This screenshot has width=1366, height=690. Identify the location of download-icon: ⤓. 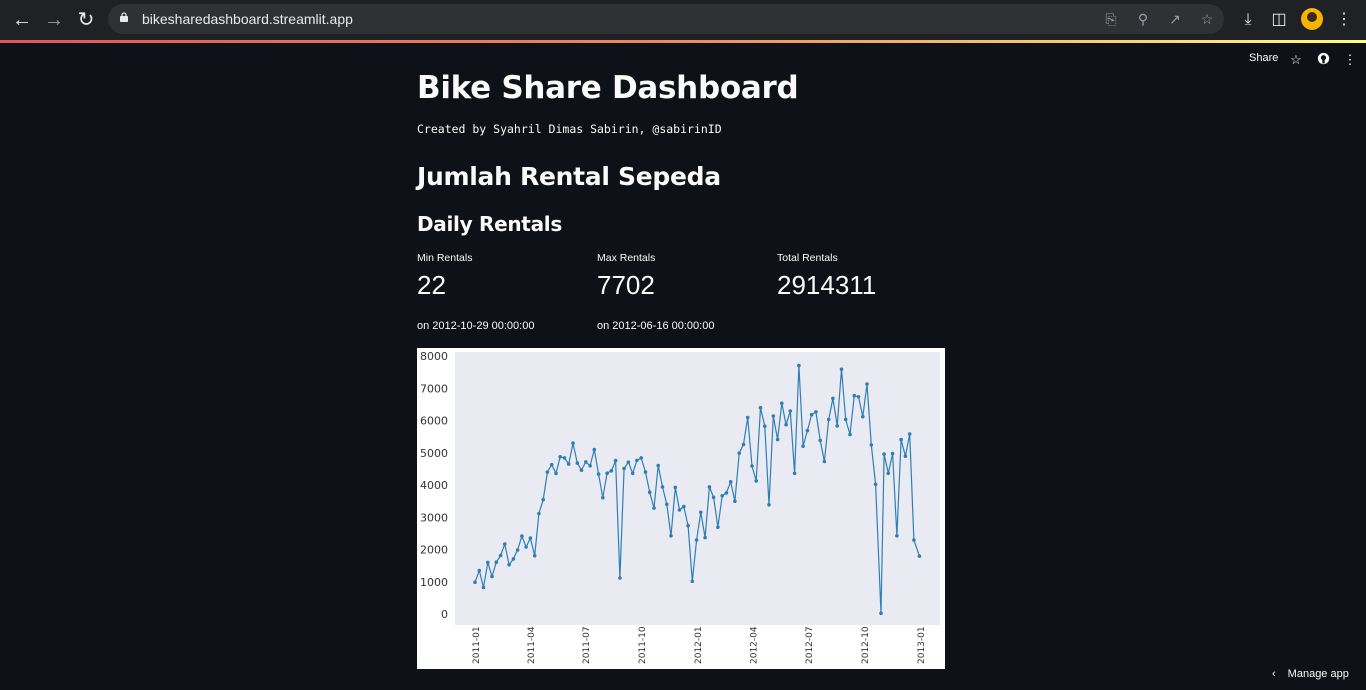
(1248, 20).